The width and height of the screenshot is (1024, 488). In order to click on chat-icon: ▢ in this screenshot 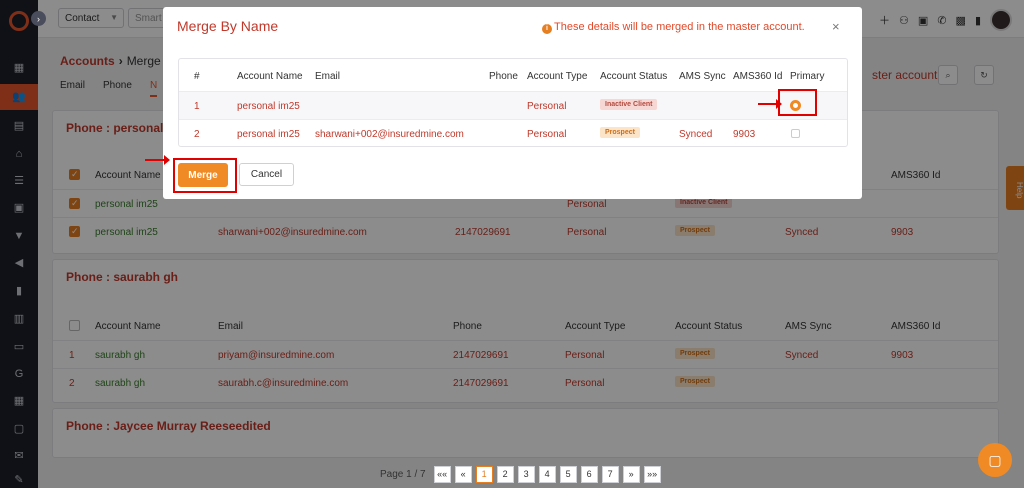, I will do `click(995, 460)`.